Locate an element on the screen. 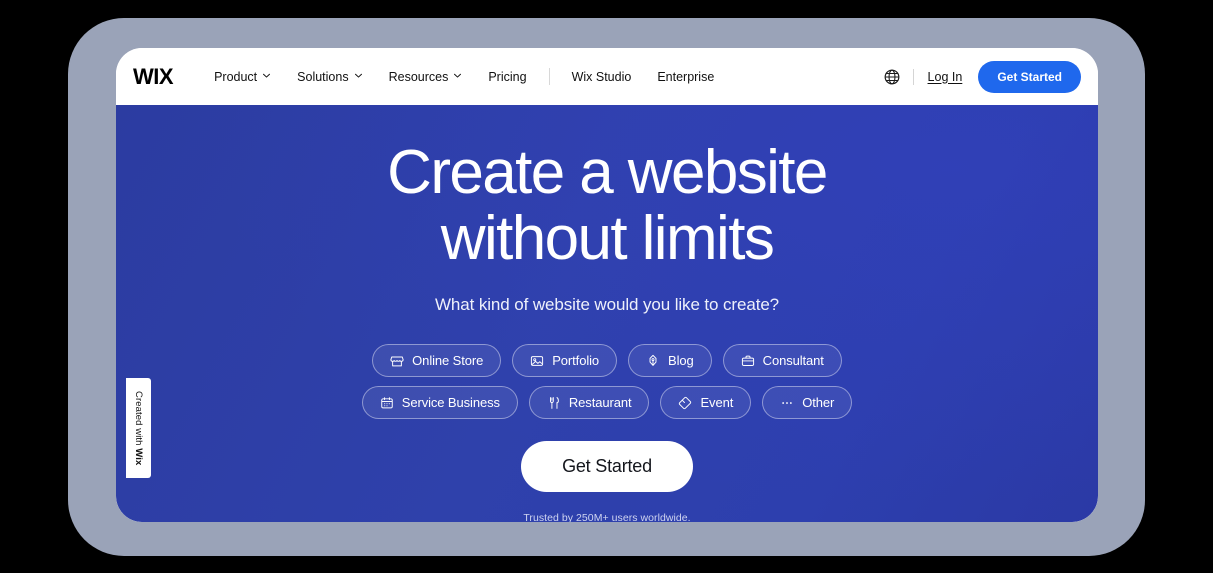 The height and width of the screenshot is (573, 1213). chip-row-1: Online Store Portfolio Blog Consultant is located at coordinates (607, 361).